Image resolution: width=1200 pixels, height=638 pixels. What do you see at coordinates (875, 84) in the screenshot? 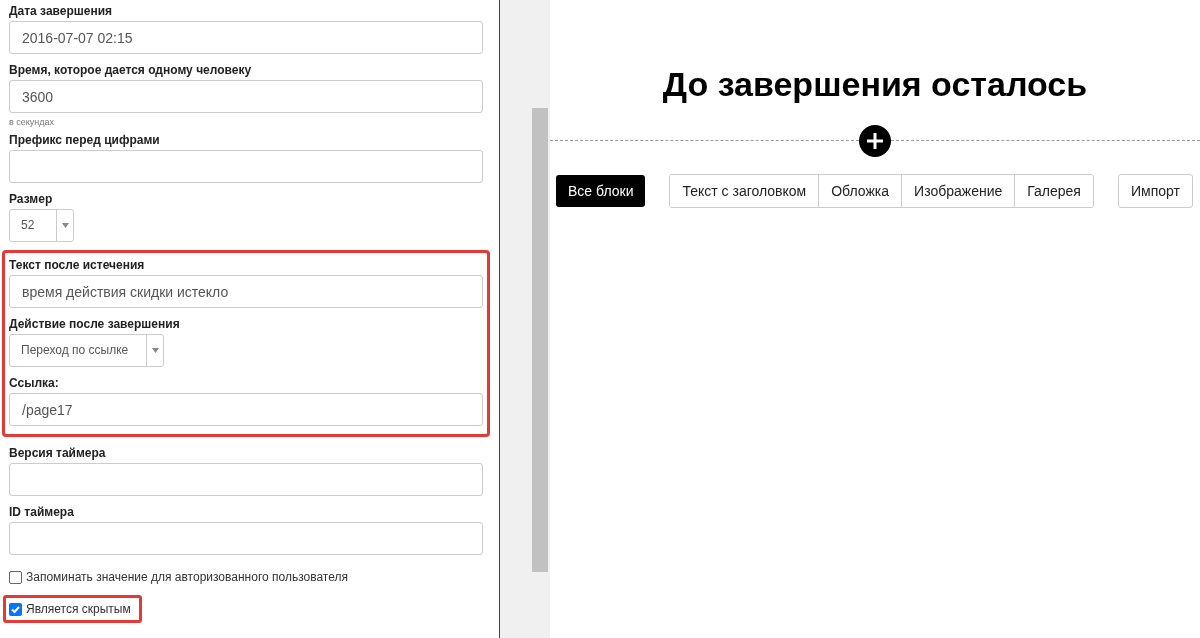
I see `page-heading: До завершения осталось` at bounding box center [875, 84].